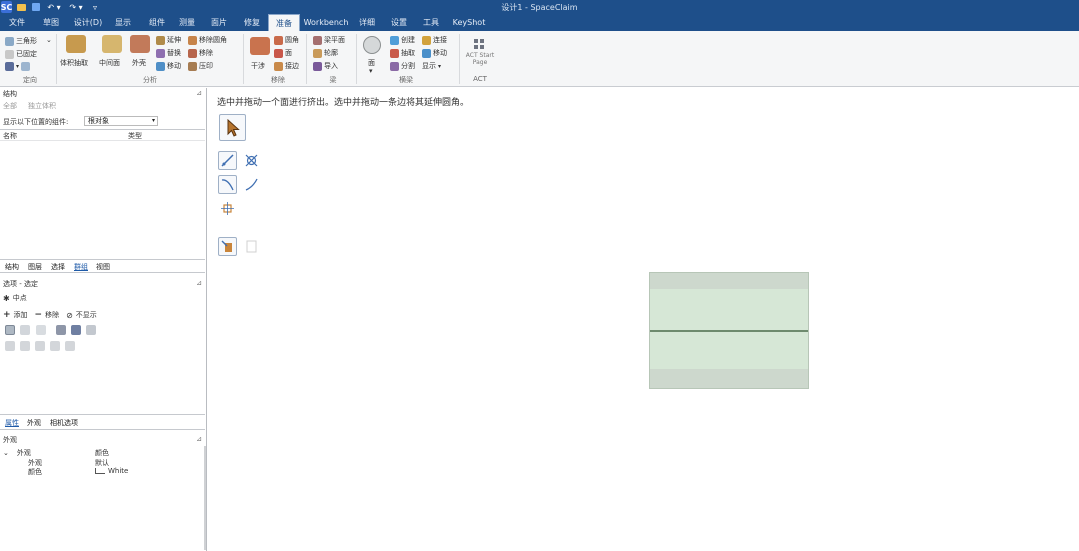 The image size is (1079, 551). I want to click on create-button: 创建, so click(402, 40).